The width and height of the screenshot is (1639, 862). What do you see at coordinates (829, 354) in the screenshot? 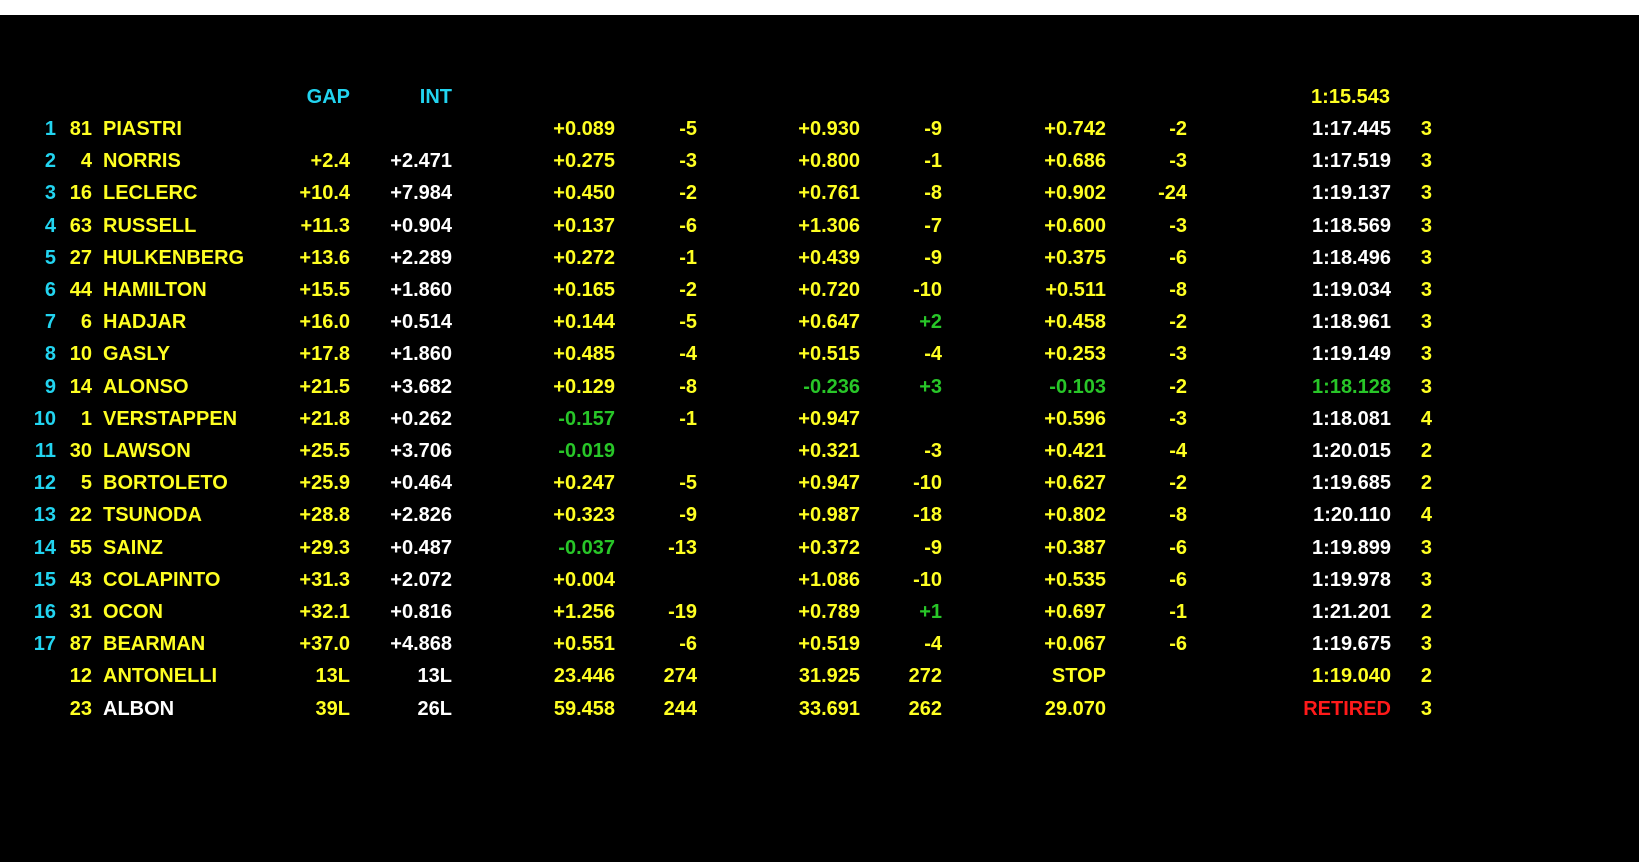
I see `sector2: +0.515` at bounding box center [829, 354].